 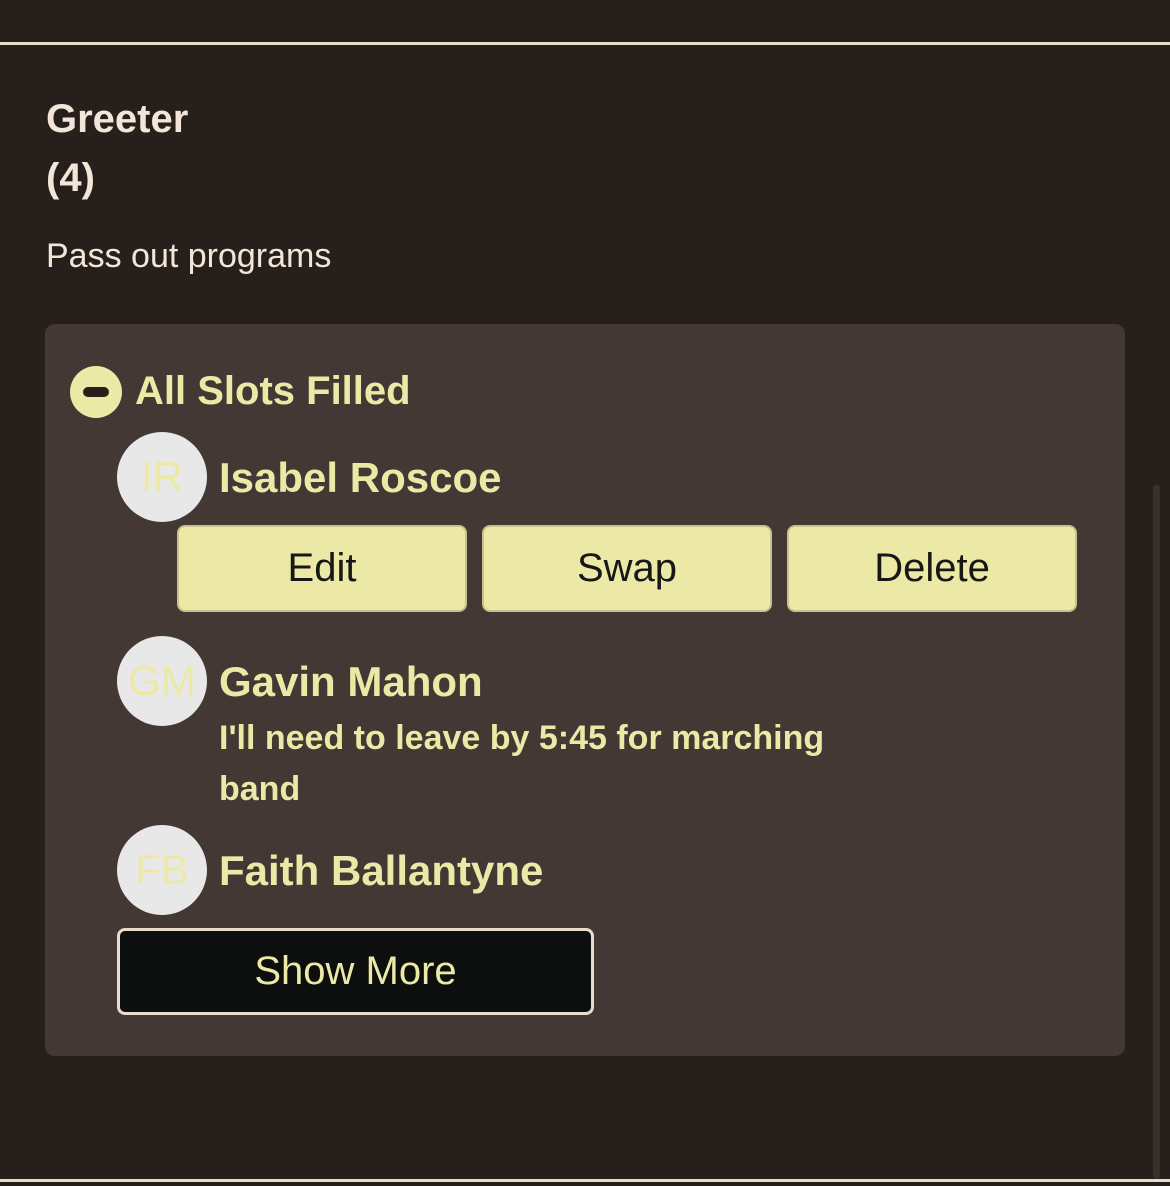 What do you see at coordinates (1156, 832) in the screenshot?
I see `scrollbar` at bounding box center [1156, 832].